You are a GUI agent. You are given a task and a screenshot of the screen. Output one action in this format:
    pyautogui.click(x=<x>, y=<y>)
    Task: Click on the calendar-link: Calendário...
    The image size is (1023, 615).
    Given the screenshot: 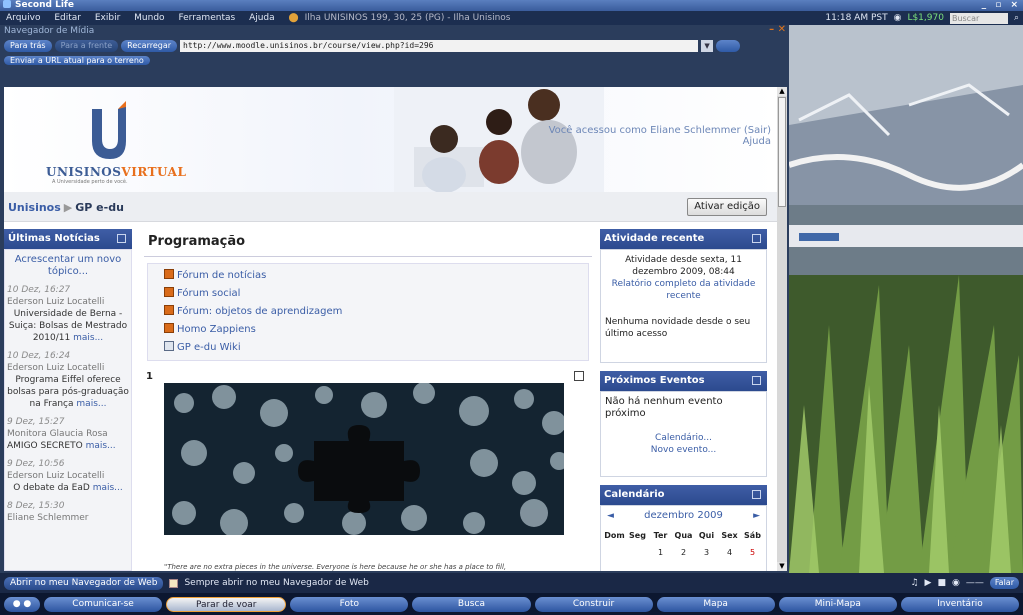 What is the action you would take?
    pyautogui.click(x=683, y=438)
    